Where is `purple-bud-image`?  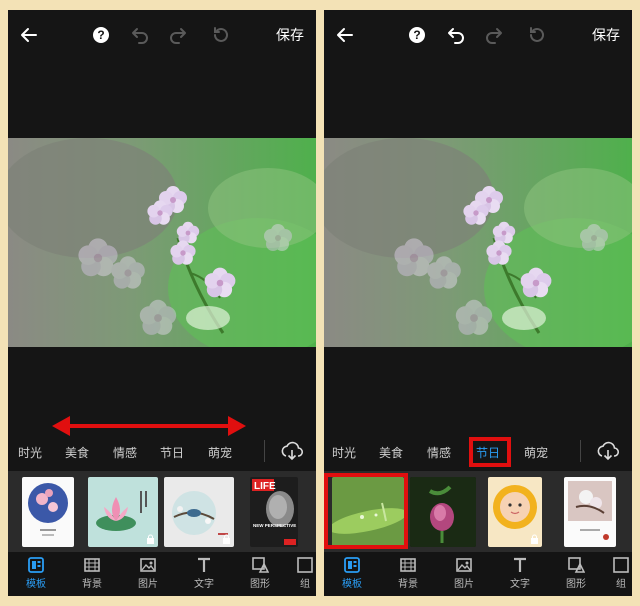 purple-bud-image is located at coordinates (443, 512).